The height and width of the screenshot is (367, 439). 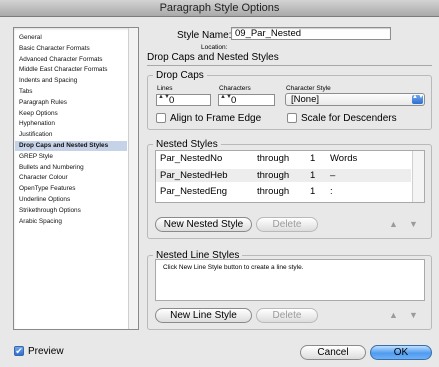 What do you see at coordinates (213, 57) in the screenshot?
I see `section-title: Drop Caps and Nested Styles` at bounding box center [213, 57].